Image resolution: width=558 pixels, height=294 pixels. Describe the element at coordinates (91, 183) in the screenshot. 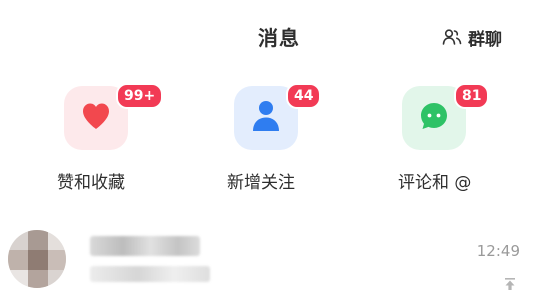

I see `category-label: 赞和收藏` at that location.